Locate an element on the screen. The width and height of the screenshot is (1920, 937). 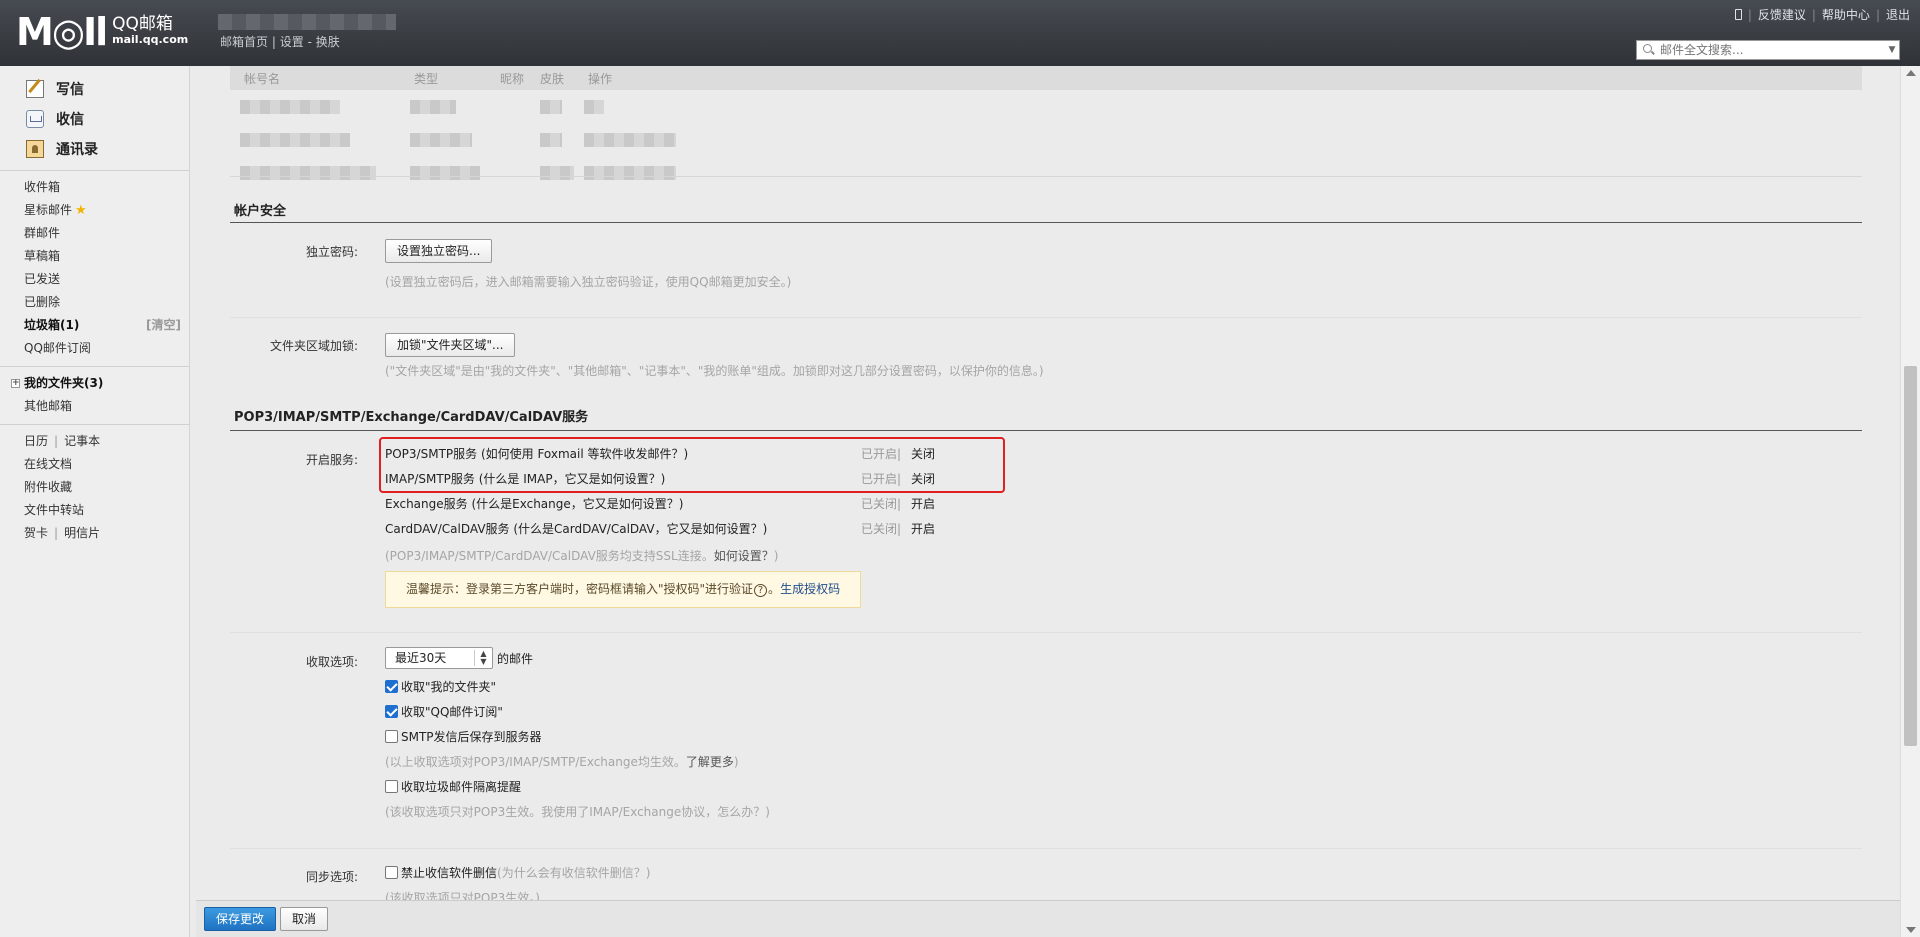
top-sep: | is located at coordinates (1877, 14).